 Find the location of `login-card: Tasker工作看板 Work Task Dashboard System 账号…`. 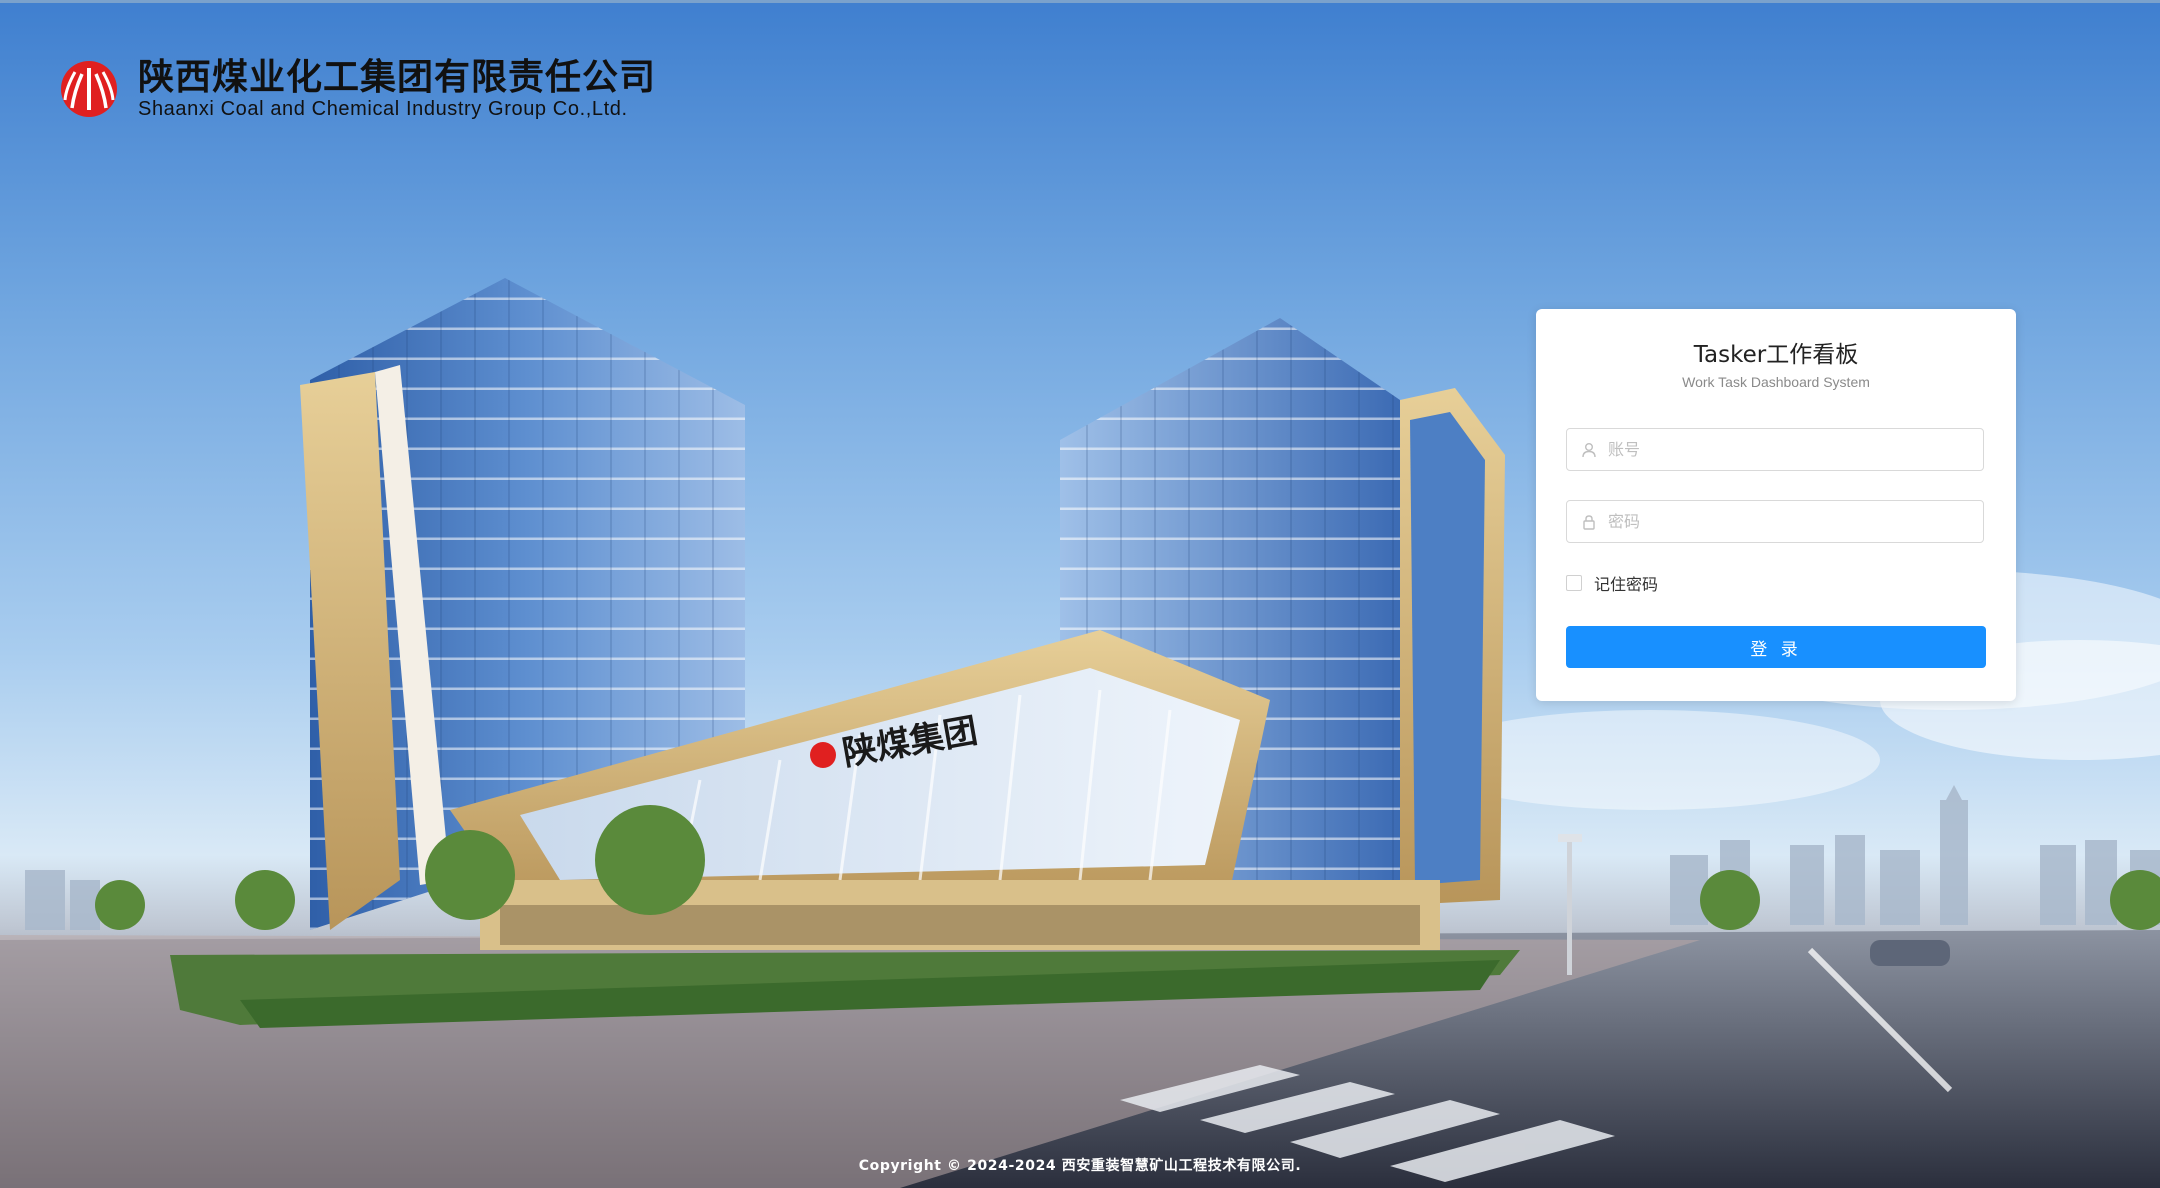

login-card: Tasker工作看板 Work Task Dashboard System 账号… is located at coordinates (1776, 505).